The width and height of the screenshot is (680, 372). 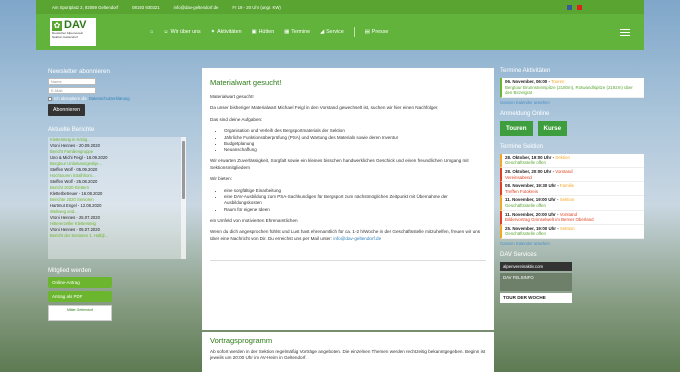 What do you see at coordinates (196, 7) in the screenshot?
I see `email-text: info@dav-geltendorf.de` at bounding box center [196, 7].